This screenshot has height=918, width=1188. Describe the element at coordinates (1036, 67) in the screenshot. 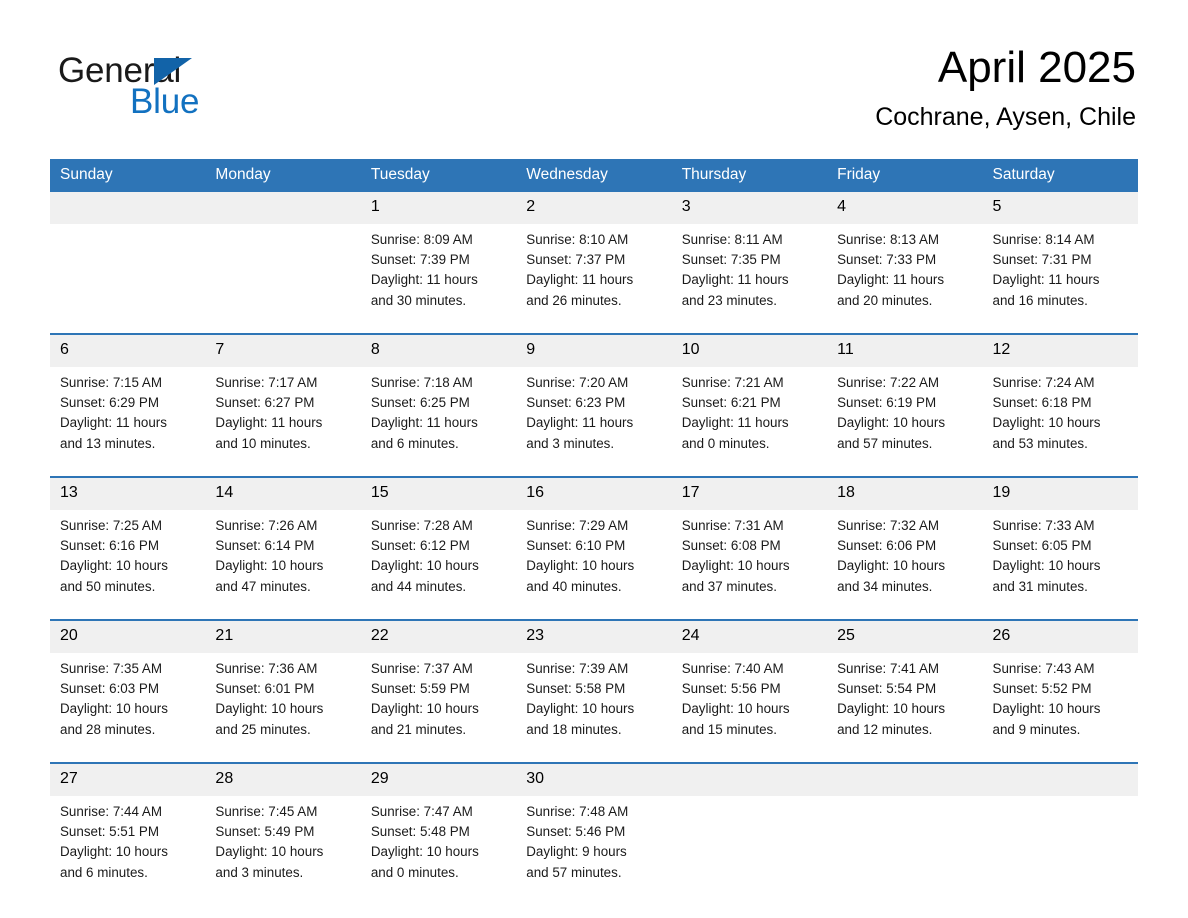

I see `page-title: April 2025` at that location.